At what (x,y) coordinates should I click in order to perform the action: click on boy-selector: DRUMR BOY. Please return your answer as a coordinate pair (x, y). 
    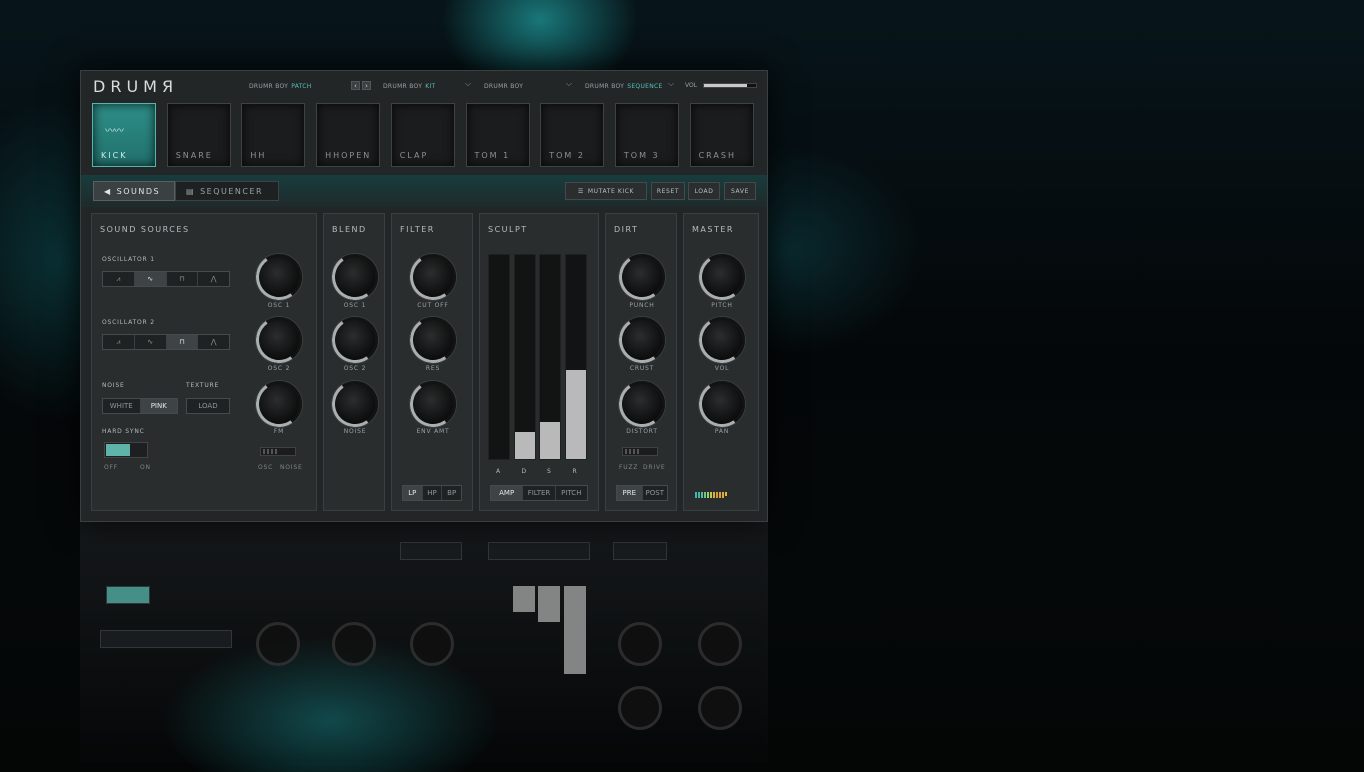
    Looking at the image, I should click on (503, 86).